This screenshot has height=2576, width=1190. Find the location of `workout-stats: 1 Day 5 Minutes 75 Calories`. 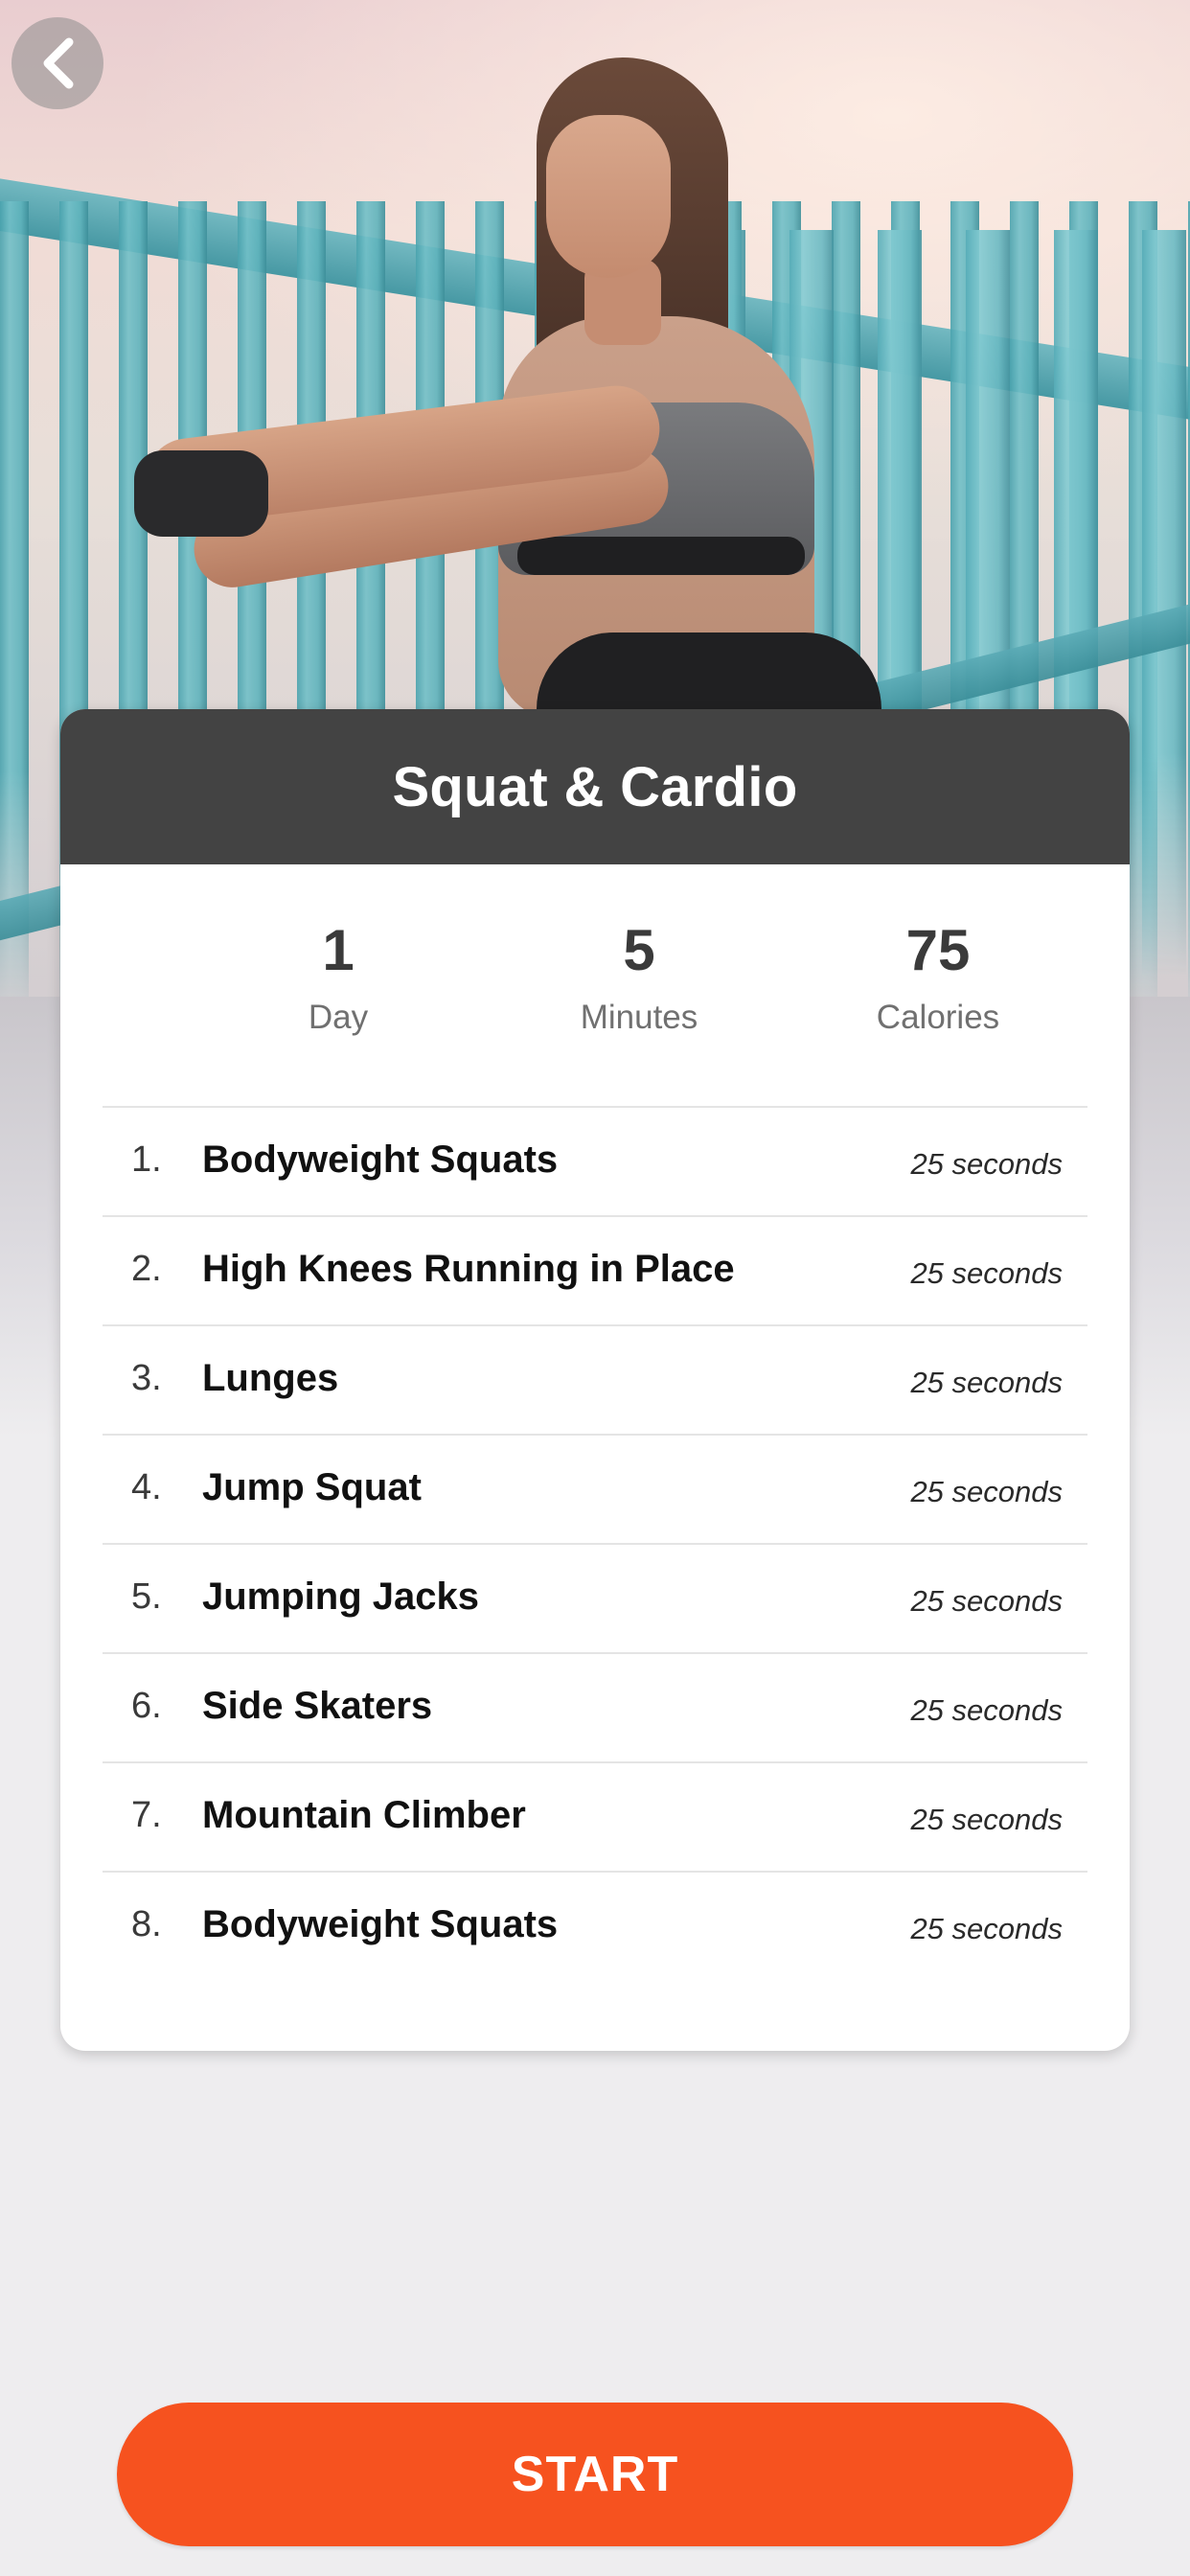

workout-stats: 1 Day 5 Minutes 75 Calories is located at coordinates (595, 986).